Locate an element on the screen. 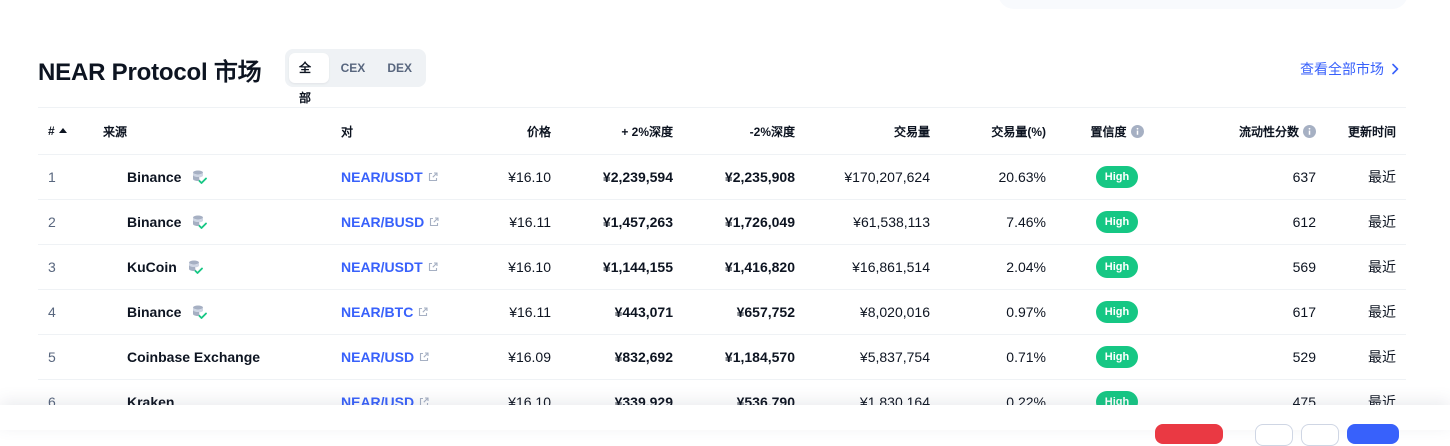 The height and width of the screenshot is (446, 1450). market-type-tabs: 全部 CEX DEX is located at coordinates (355, 77).